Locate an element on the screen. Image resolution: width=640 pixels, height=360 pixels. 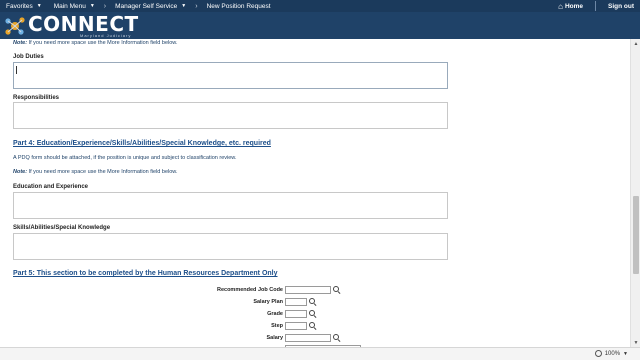
salary-plan-label: Salary Plan is located at coordinates (268, 302).